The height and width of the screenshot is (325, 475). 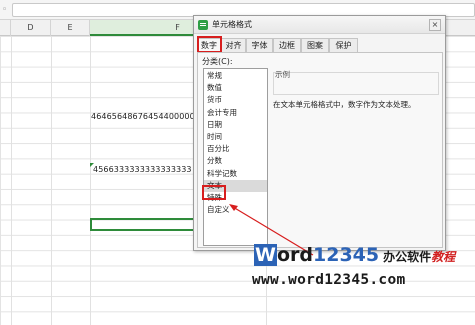 I want to click on category-item-number: 数值, so click(x=235, y=88).